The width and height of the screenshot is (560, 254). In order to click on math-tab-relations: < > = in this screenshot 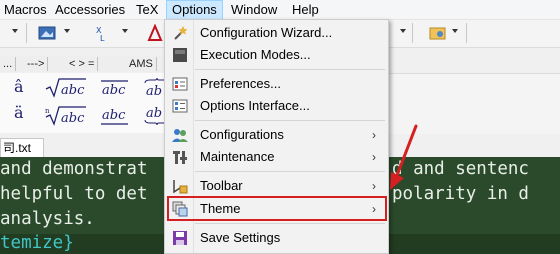, I will do `click(82, 64)`.